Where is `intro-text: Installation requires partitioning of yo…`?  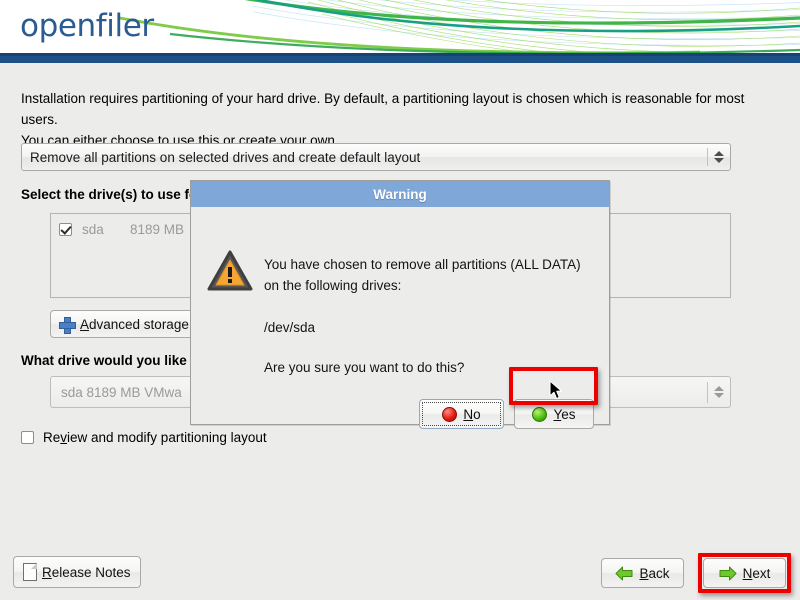 intro-text: Installation requires partitioning of yo… is located at coordinates (401, 119).